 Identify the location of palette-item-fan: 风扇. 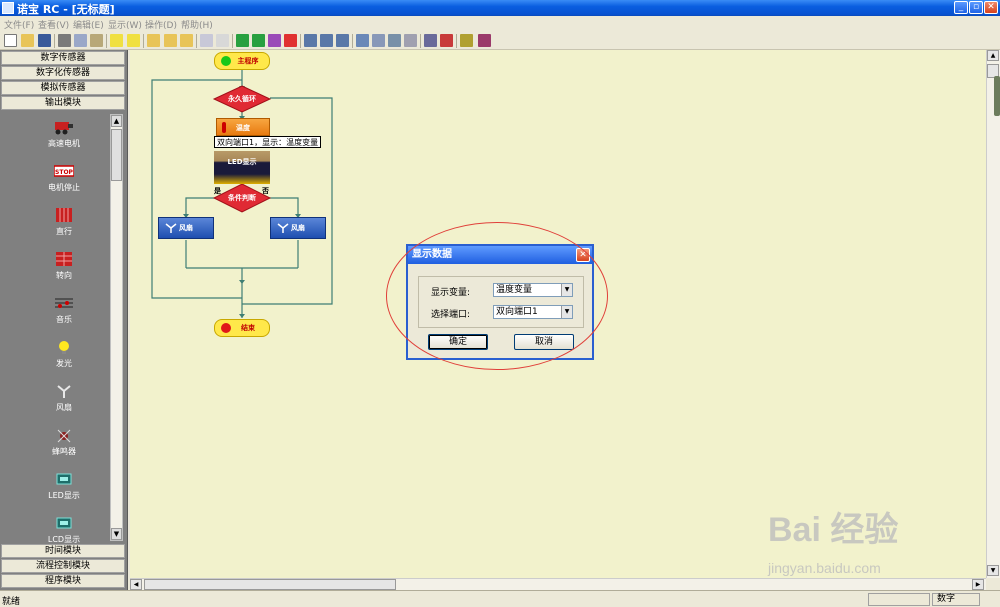
(64, 401).